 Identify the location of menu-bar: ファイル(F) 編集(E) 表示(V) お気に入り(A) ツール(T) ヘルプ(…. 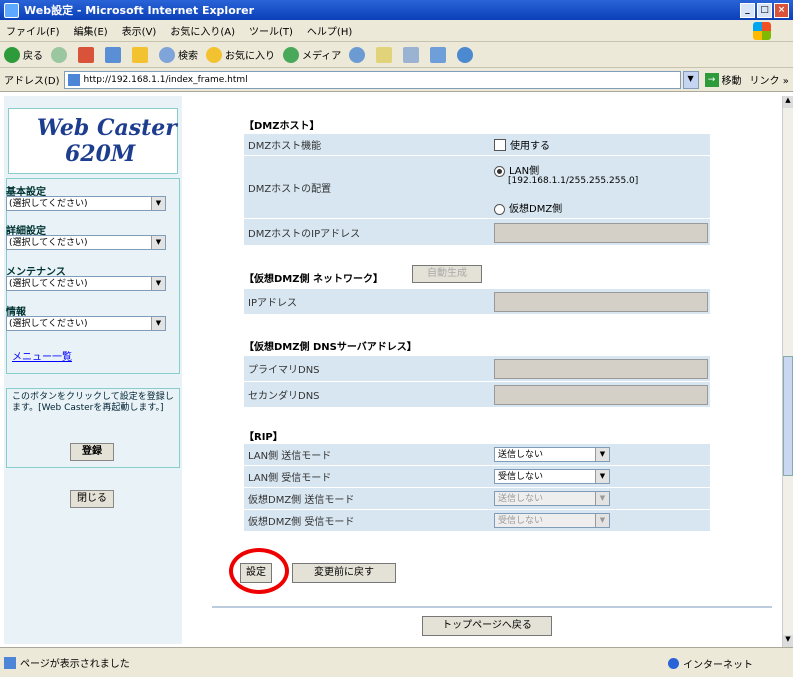
(396, 31).